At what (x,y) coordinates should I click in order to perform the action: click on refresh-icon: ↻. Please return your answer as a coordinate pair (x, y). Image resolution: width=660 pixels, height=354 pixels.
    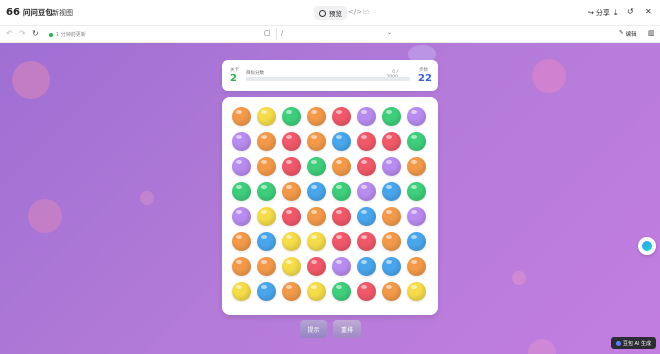
    Looking at the image, I should click on (35, 33).